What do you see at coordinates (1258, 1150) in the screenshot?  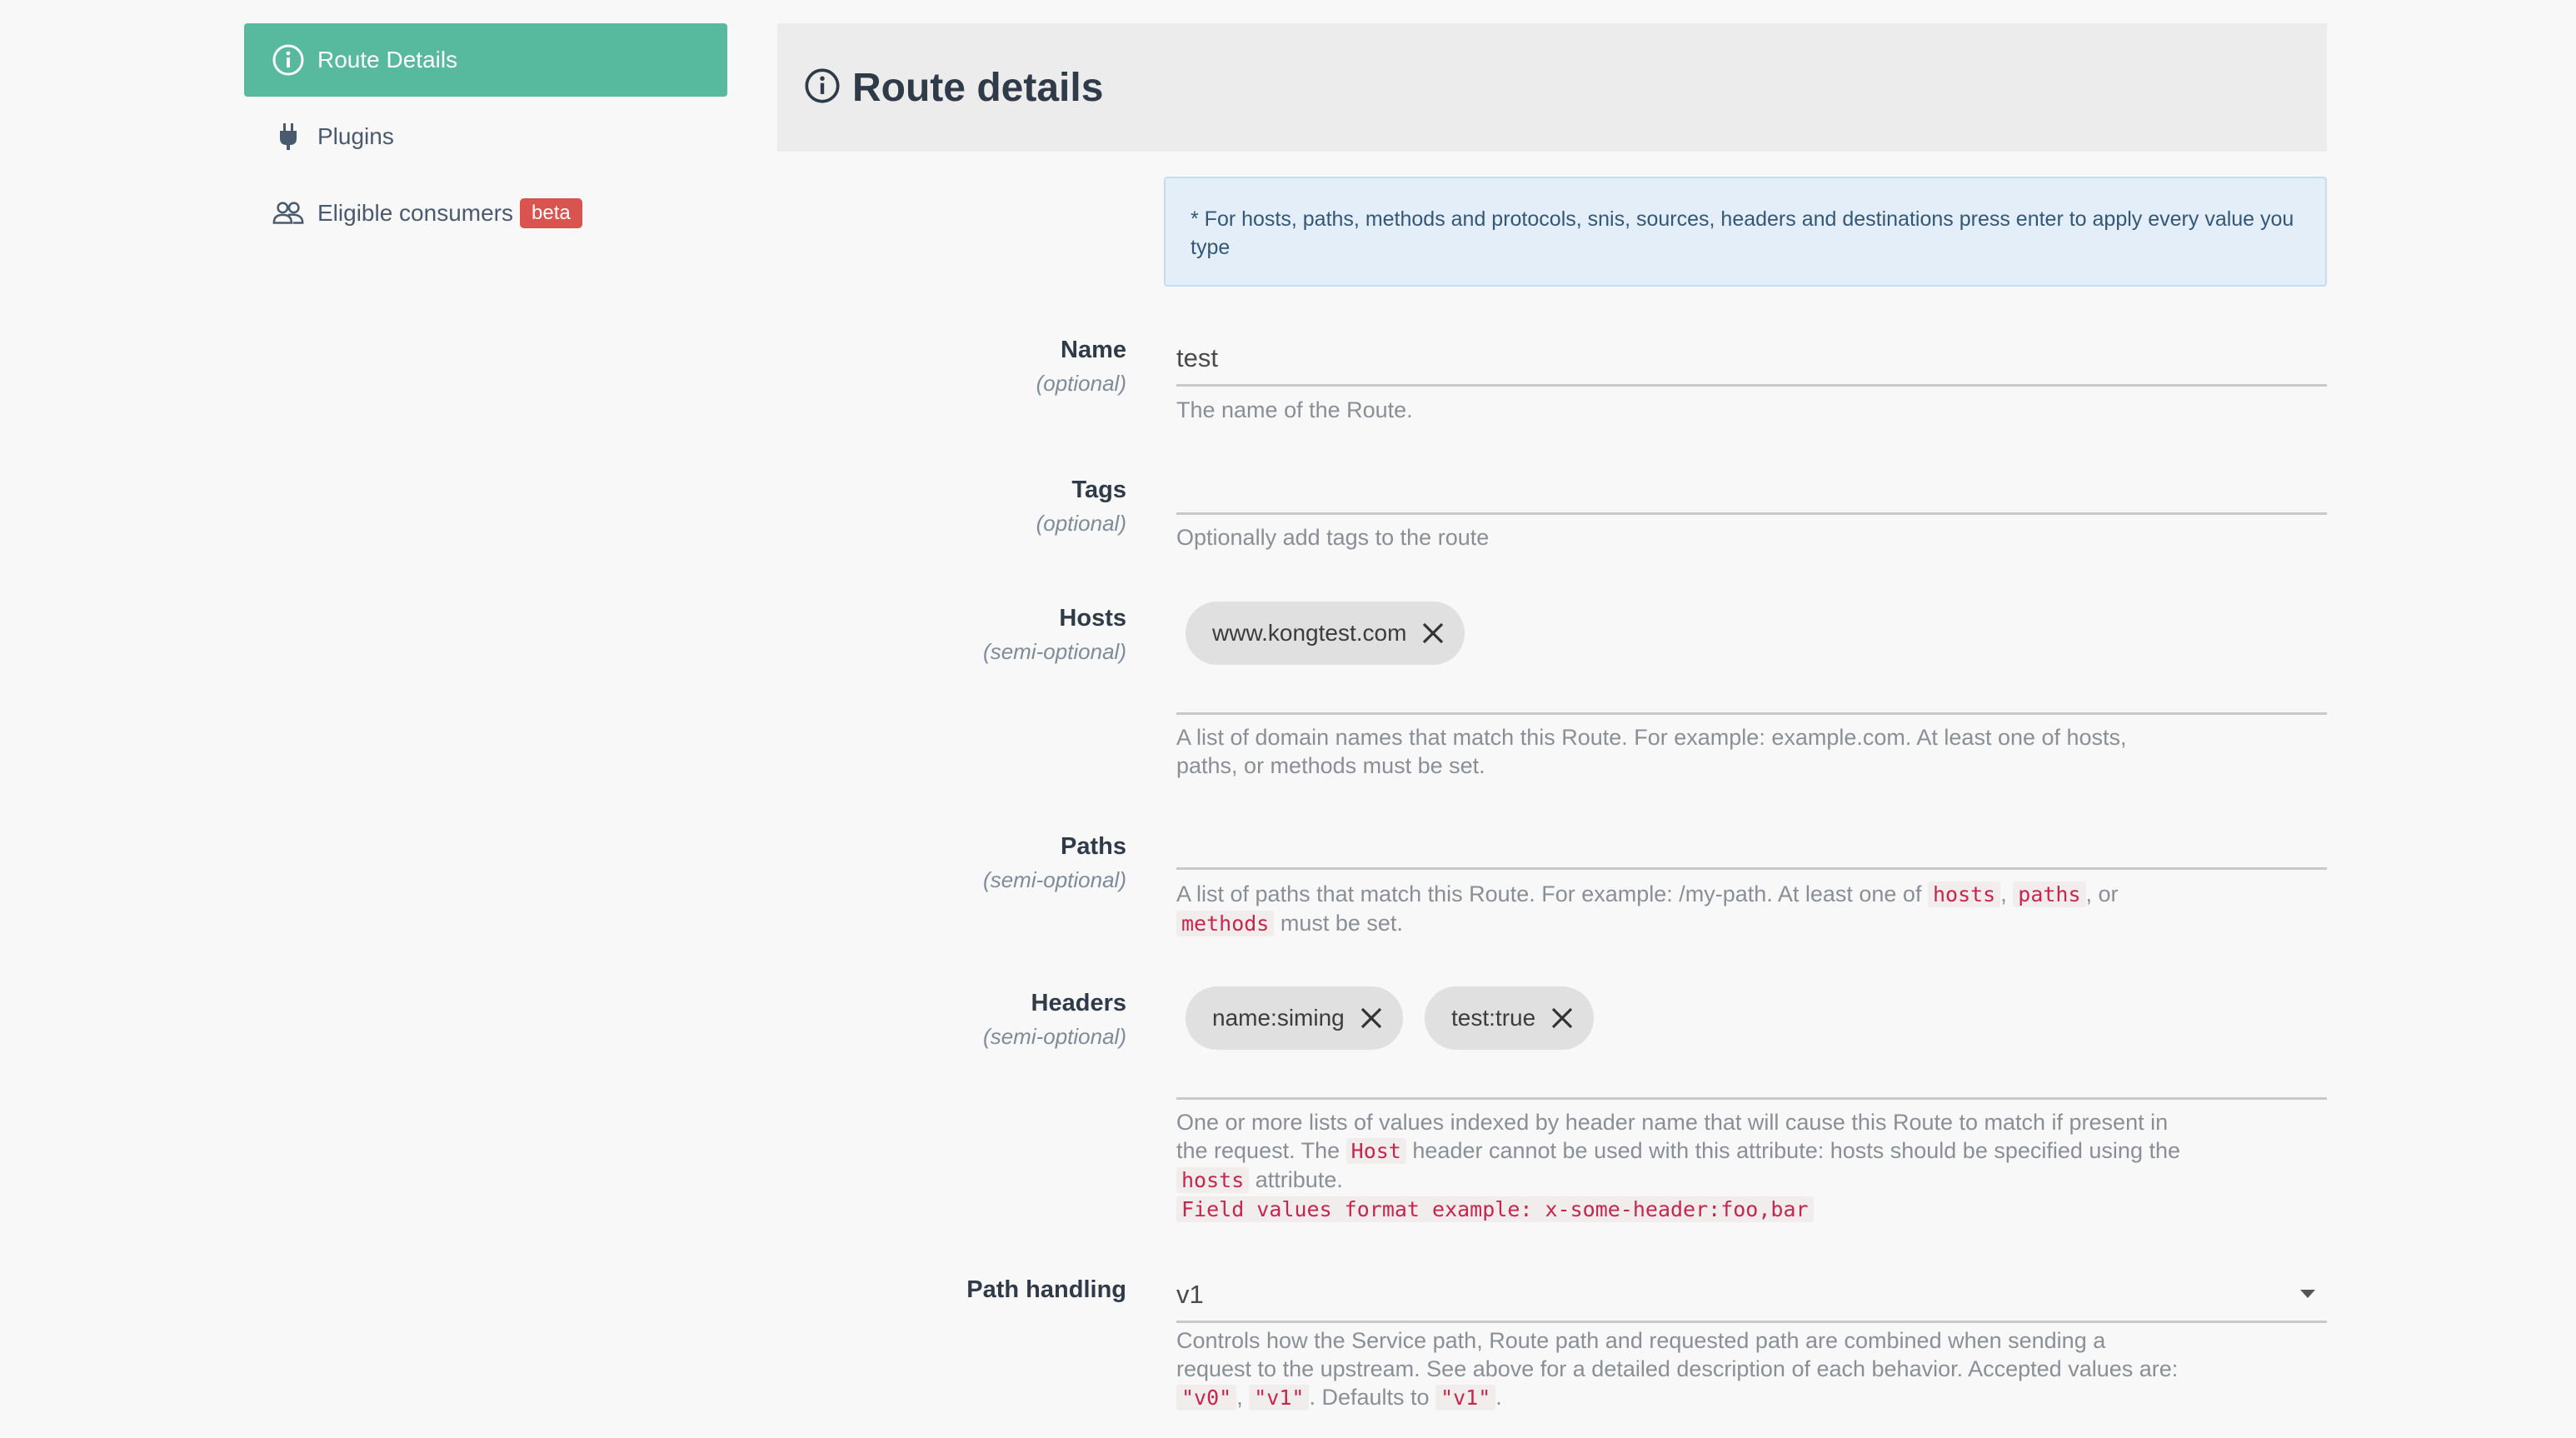 I see `headers-help-text: the request. The` at bounding box center [1258, 1150].